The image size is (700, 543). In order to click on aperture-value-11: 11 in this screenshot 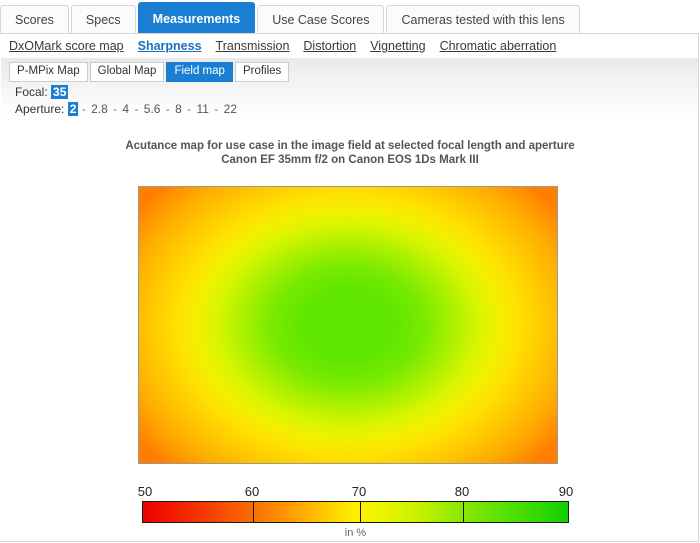, I will do `click(203, 109)`.